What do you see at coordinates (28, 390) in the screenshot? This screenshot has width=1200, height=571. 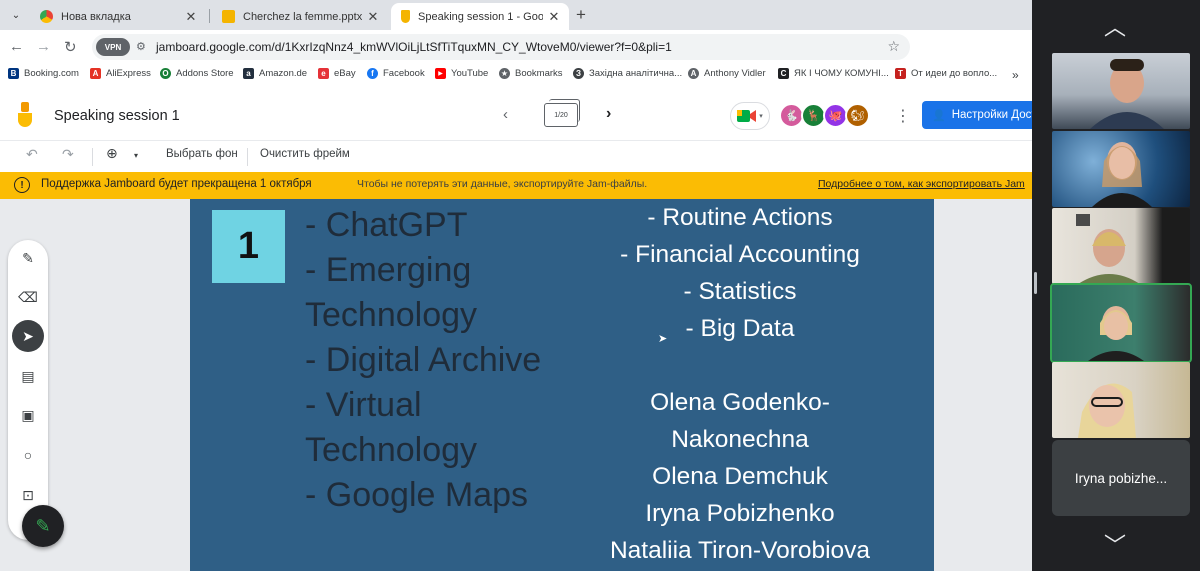 I see `tool-palette: ✎ ⌫ ➤ ▤ ▣ ○ ⊡` at bounding box center [28, 390].